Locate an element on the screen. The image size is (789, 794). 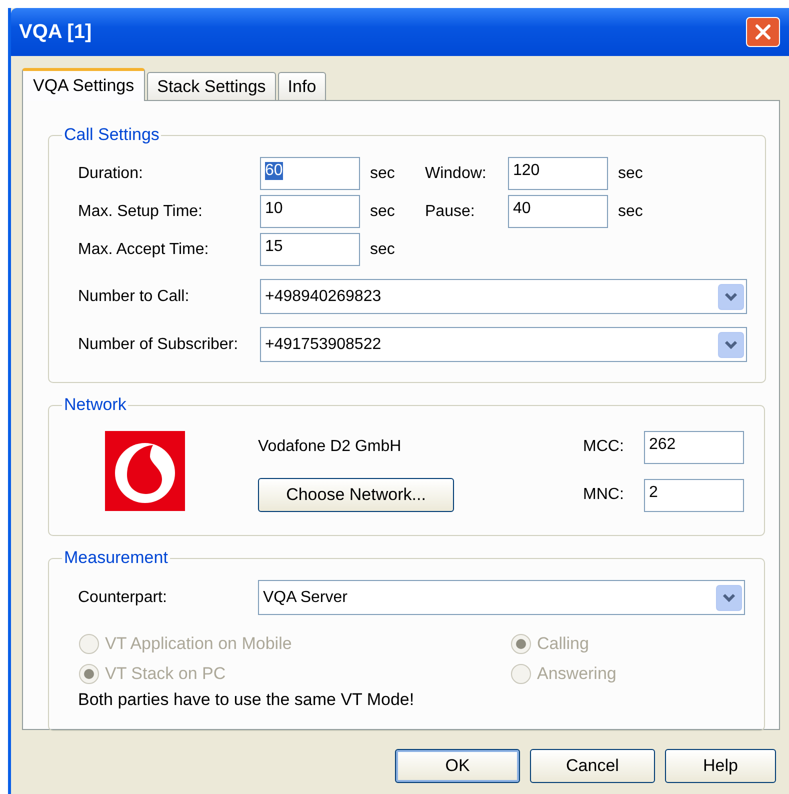
group-title: Network is located at coordinates (95, 405).